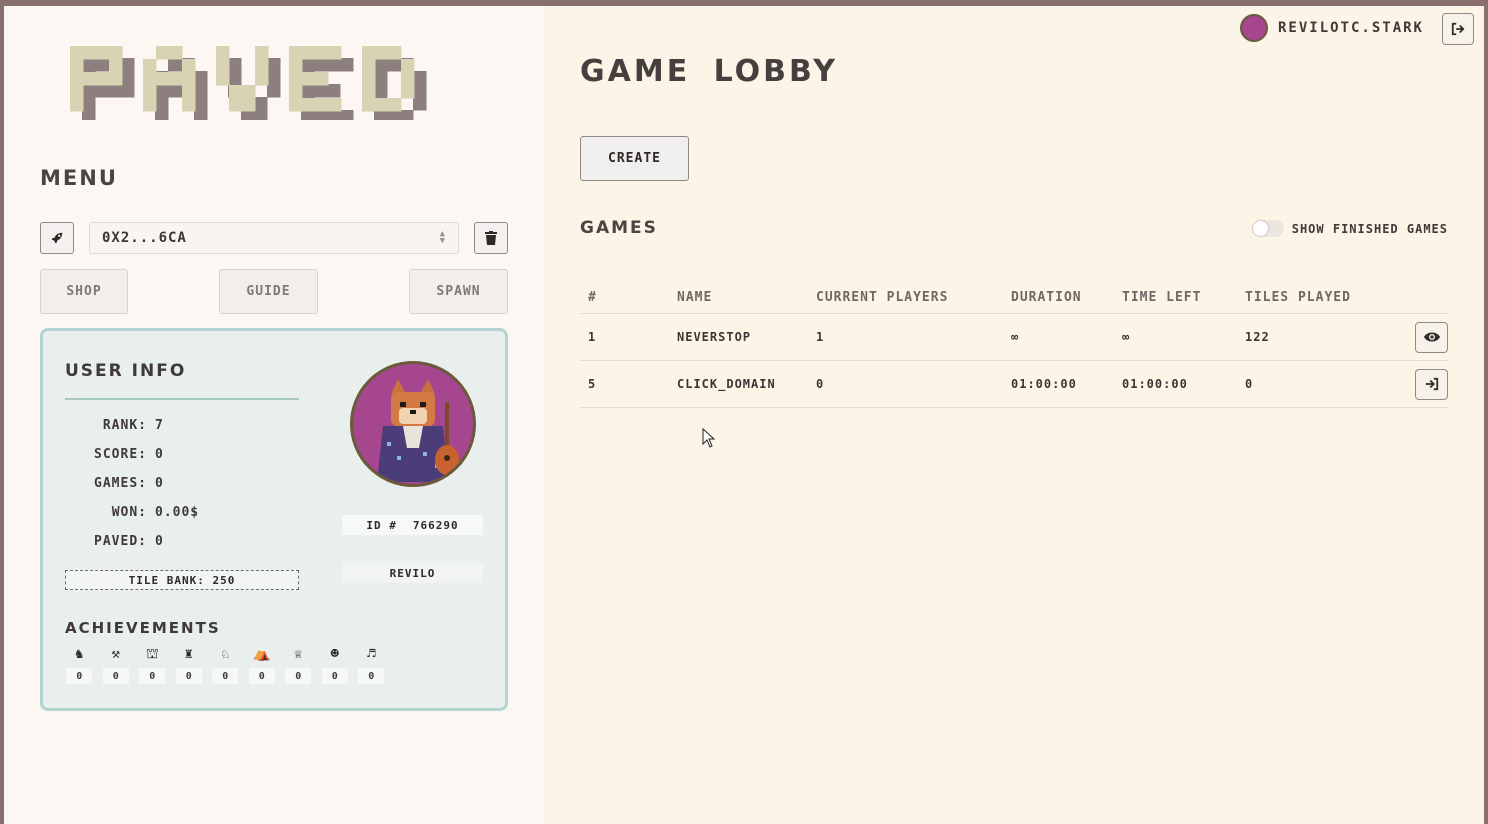 The height and width of the screenshot is (824, 1488). I want to click on stat-value: 0.00$, so click(177, 512).